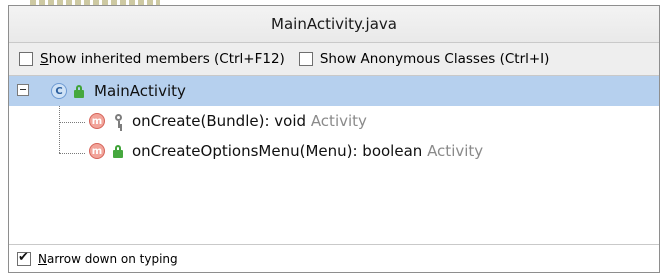 Image resolution: width=666 pixels, height=280 pixels. What do you see at coordinates (118, 121) in the screenshot?
I see `protected-key-icon` at bounding box center [118, 121].